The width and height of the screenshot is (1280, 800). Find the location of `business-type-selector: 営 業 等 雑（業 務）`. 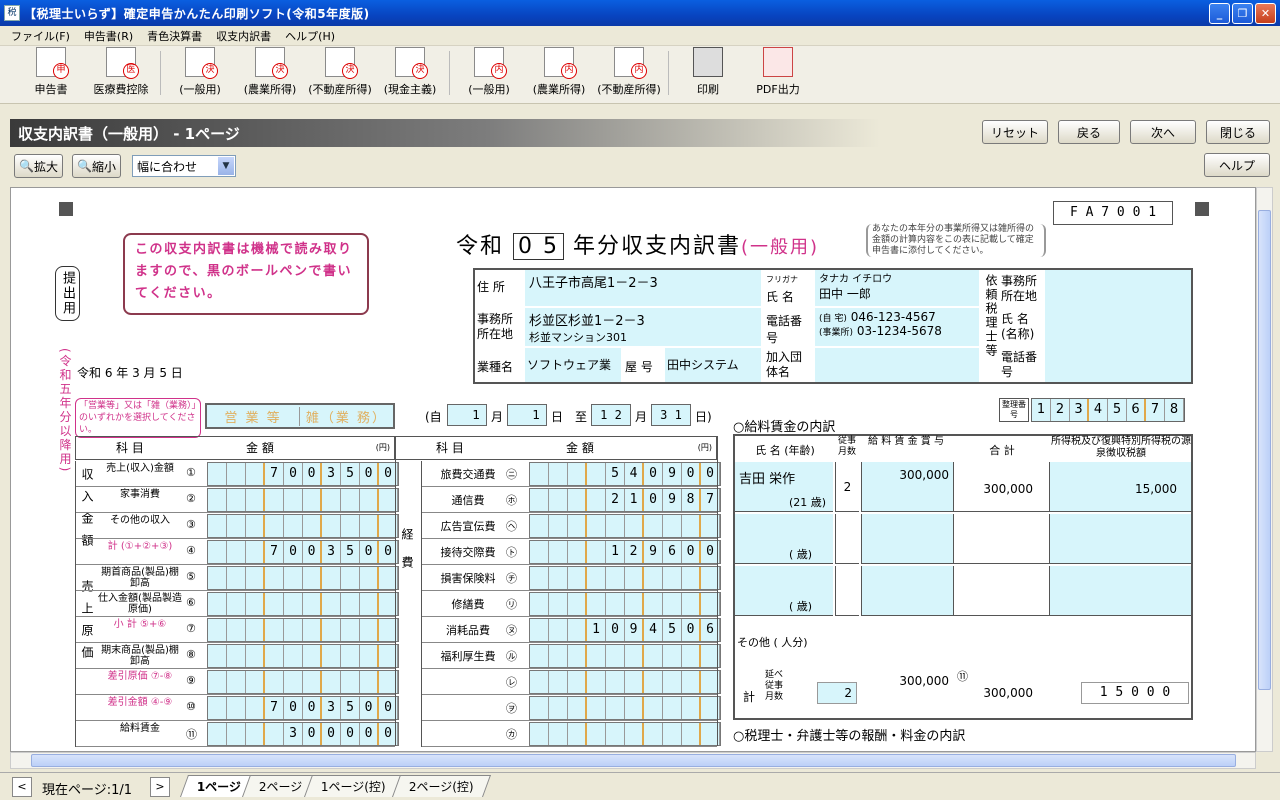

business-type-selector: 営 業 等 雑（業 務） is located at coordinates (300, 416).